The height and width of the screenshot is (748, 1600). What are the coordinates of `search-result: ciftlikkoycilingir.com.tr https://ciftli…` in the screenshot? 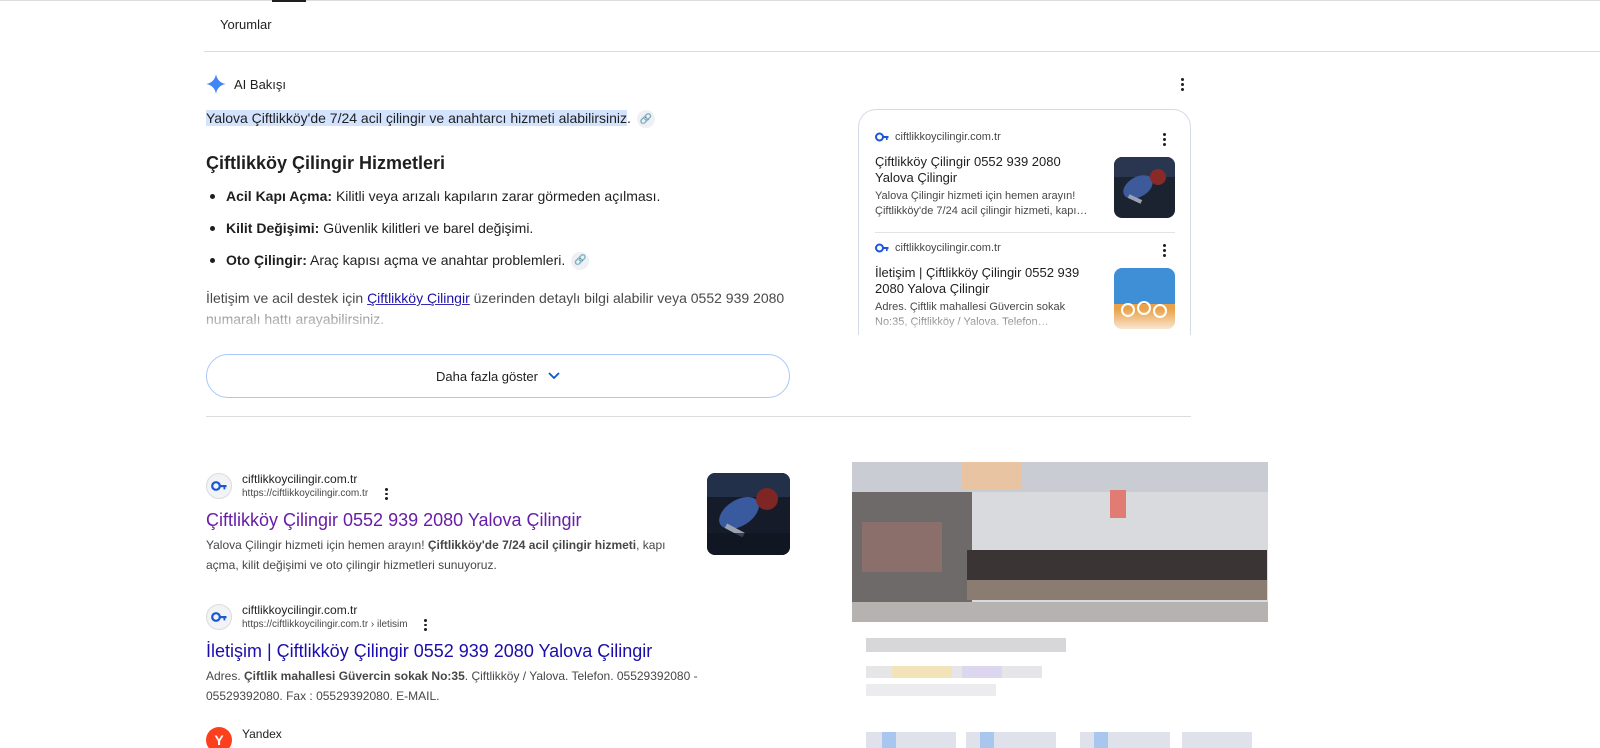 It's located at (501, 654).